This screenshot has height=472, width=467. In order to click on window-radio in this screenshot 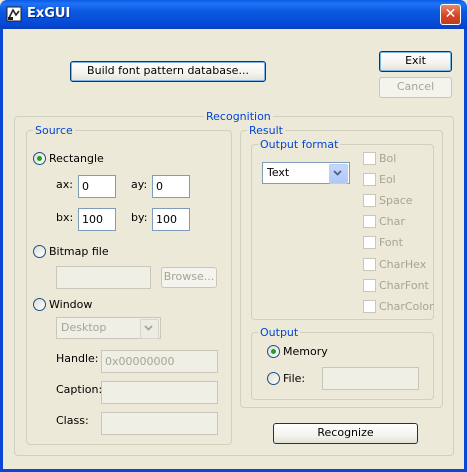, I will do `click(39, 304)`.